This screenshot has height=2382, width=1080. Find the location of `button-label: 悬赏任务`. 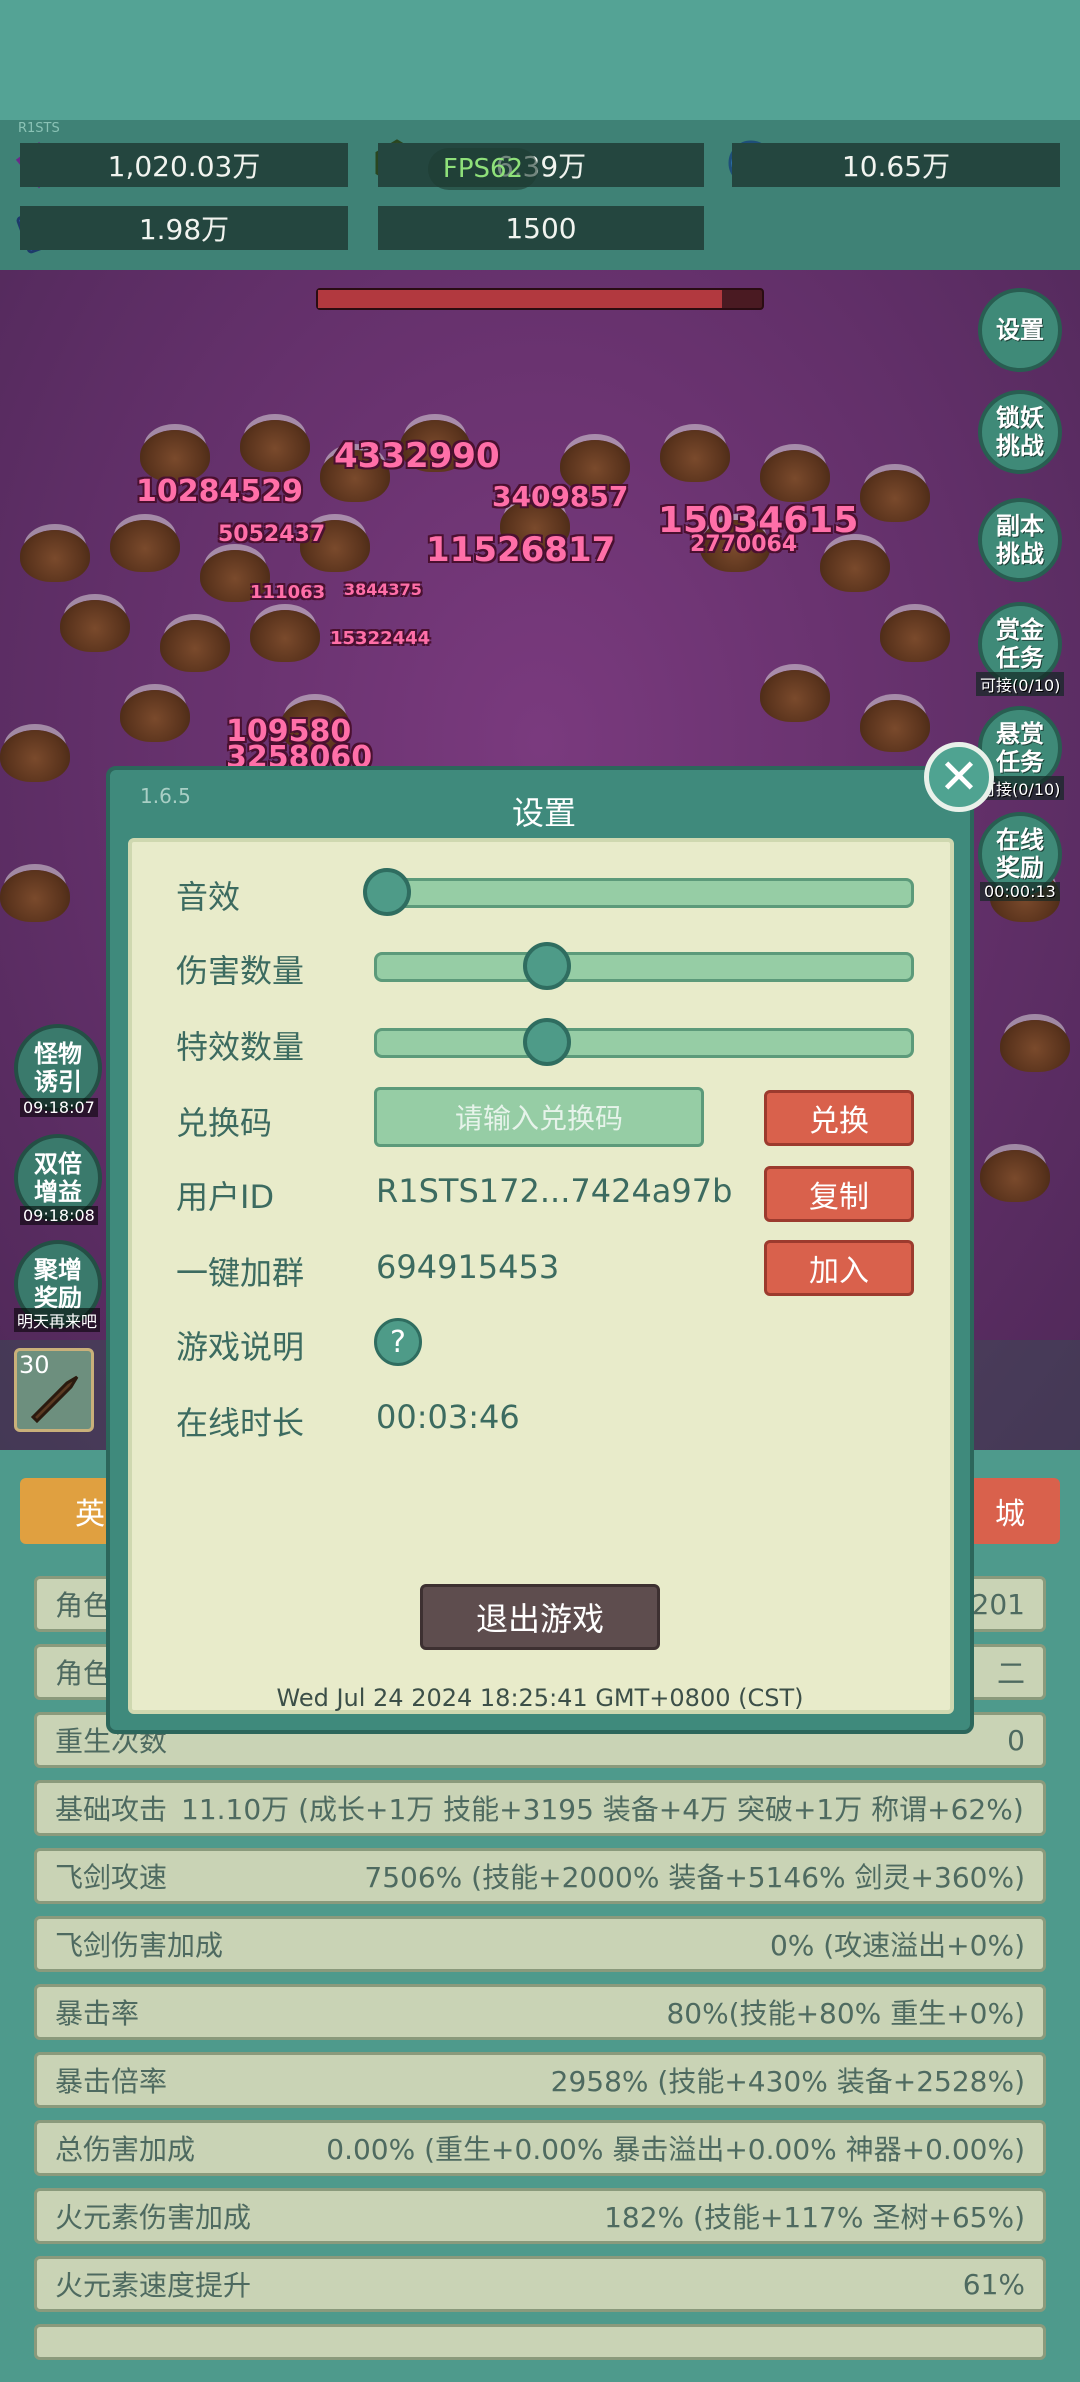

button-label: 悬赏任务 is located at coordinates (1020, 748).